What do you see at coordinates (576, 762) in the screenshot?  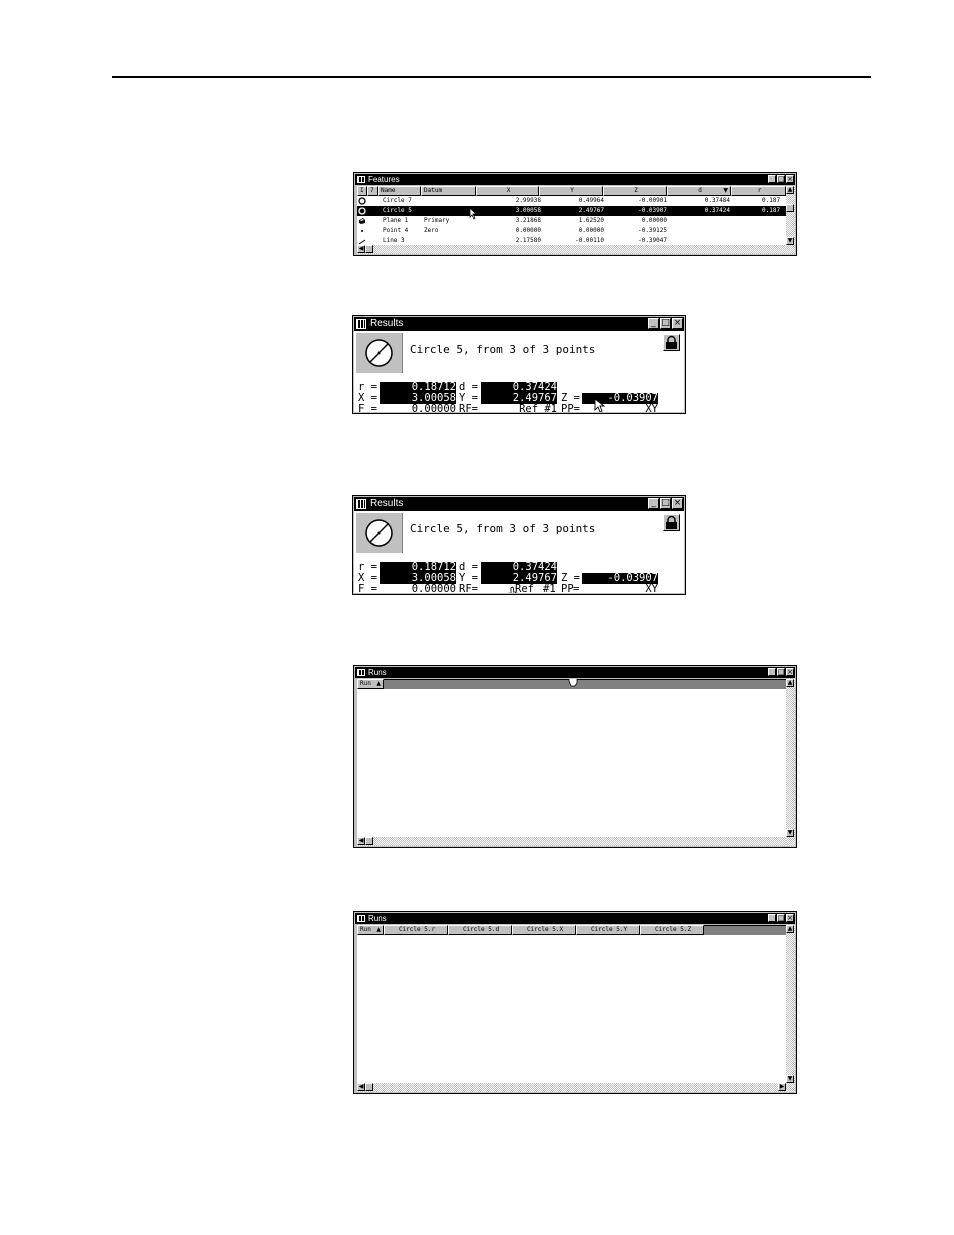 I see `runs-table: Run ▲ ▲ ▼ ◀` at bounding box center [576, 762].